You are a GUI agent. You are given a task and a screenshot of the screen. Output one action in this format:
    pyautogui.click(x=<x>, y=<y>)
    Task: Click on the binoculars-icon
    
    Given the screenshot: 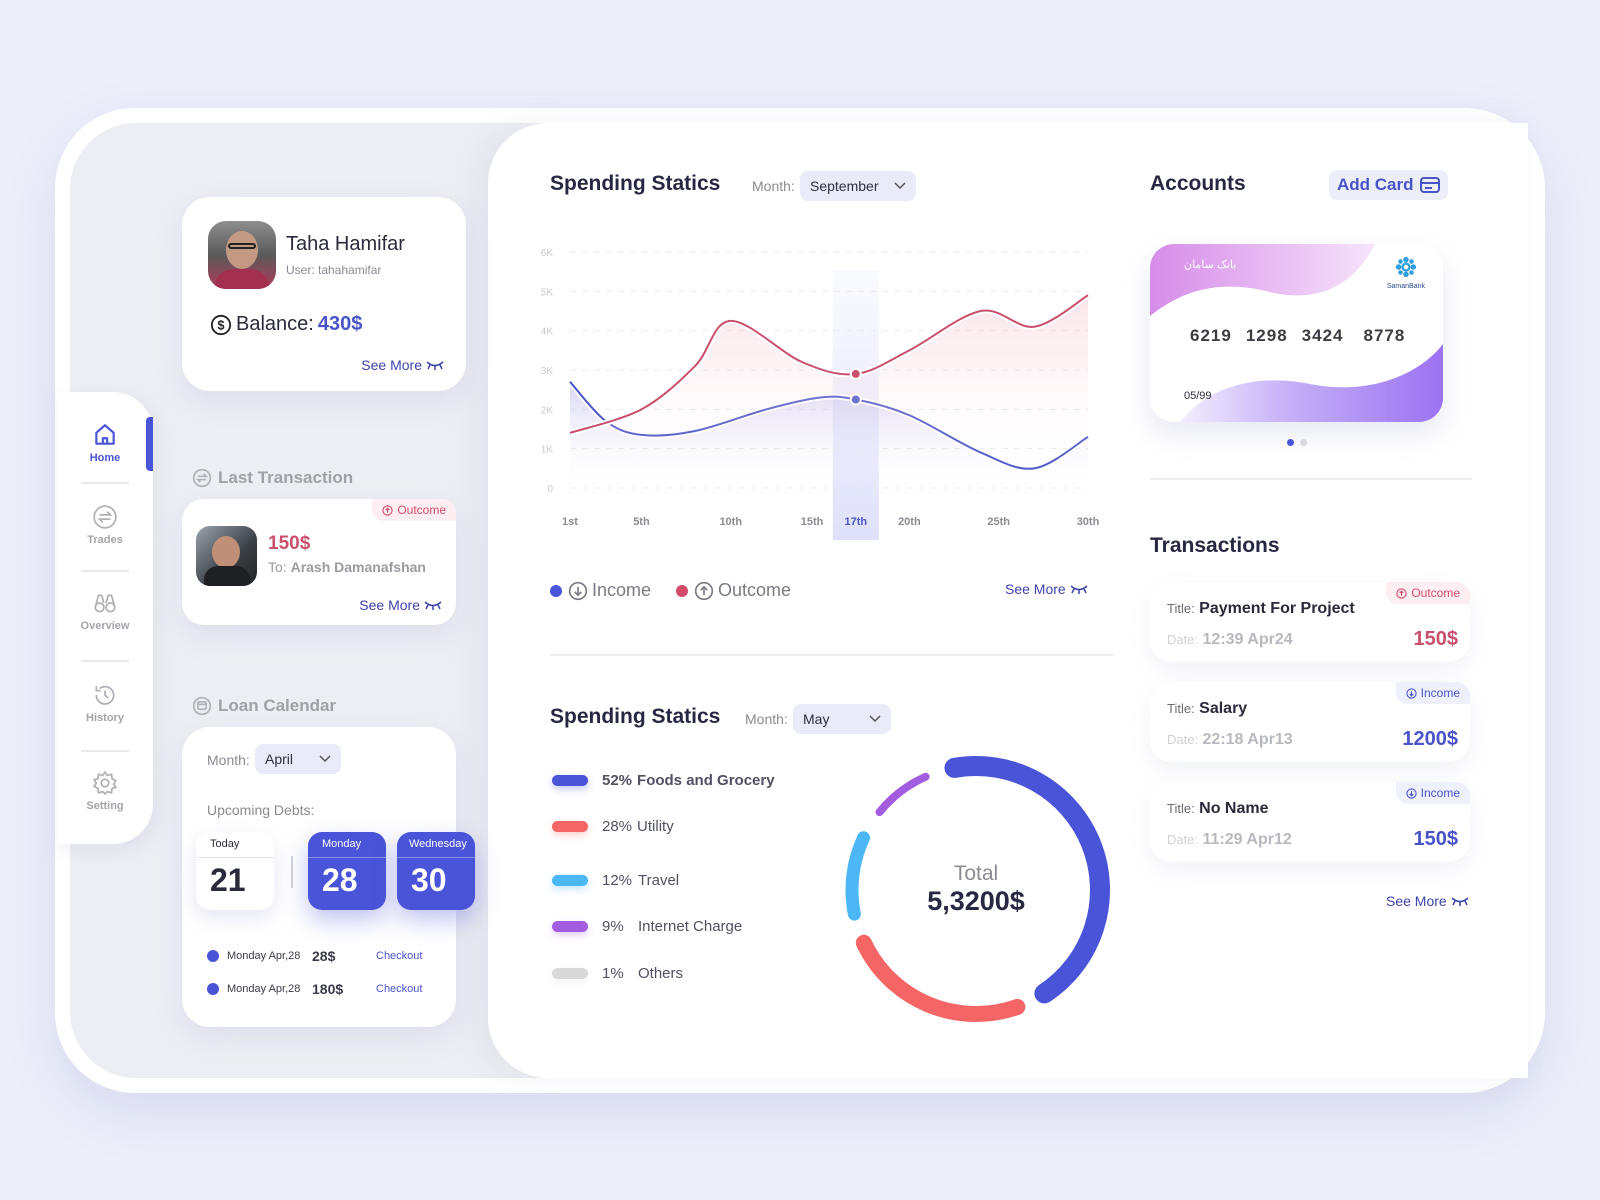 What is the action you would take?
    pyautogui.click(x=105, y=603)
    